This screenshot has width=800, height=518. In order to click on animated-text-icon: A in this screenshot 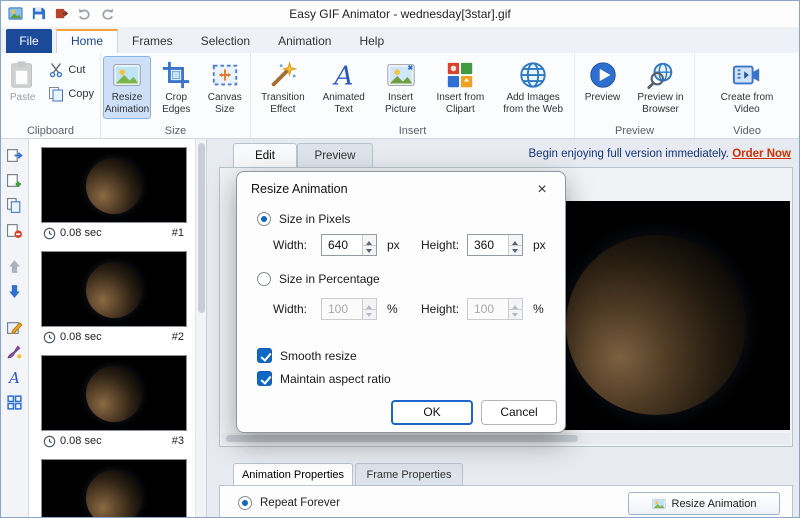, I will do `click(344, 75)`.